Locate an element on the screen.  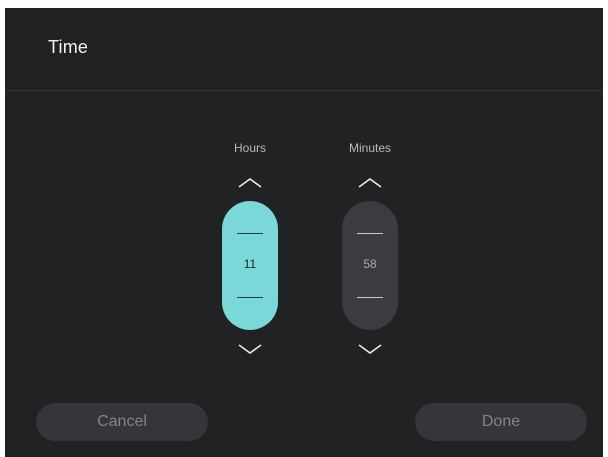
done-button: Done is located at coordinates (501, 422).